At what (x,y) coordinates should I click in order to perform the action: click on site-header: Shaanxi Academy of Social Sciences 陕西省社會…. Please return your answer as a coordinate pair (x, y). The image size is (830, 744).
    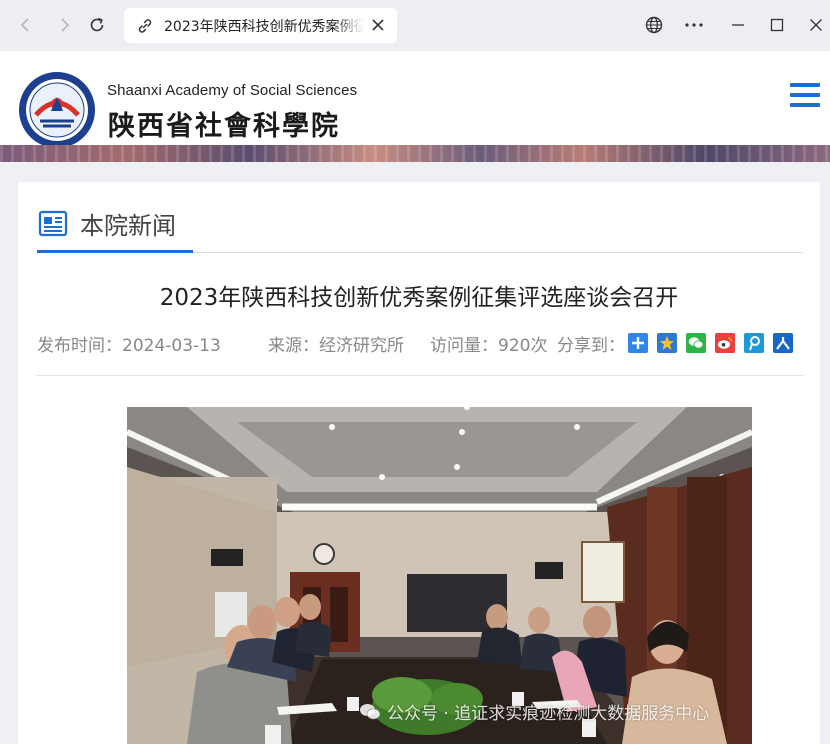
    Looking at the image, I should click on (415, 99).